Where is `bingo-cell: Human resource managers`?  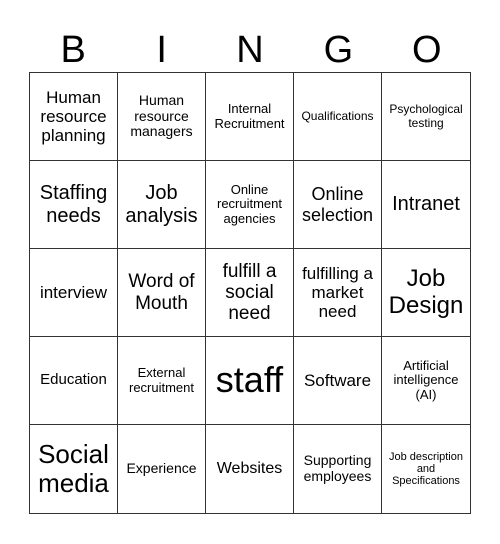
bingo-cell: Human resource managers is located at coordinates (162, 117).